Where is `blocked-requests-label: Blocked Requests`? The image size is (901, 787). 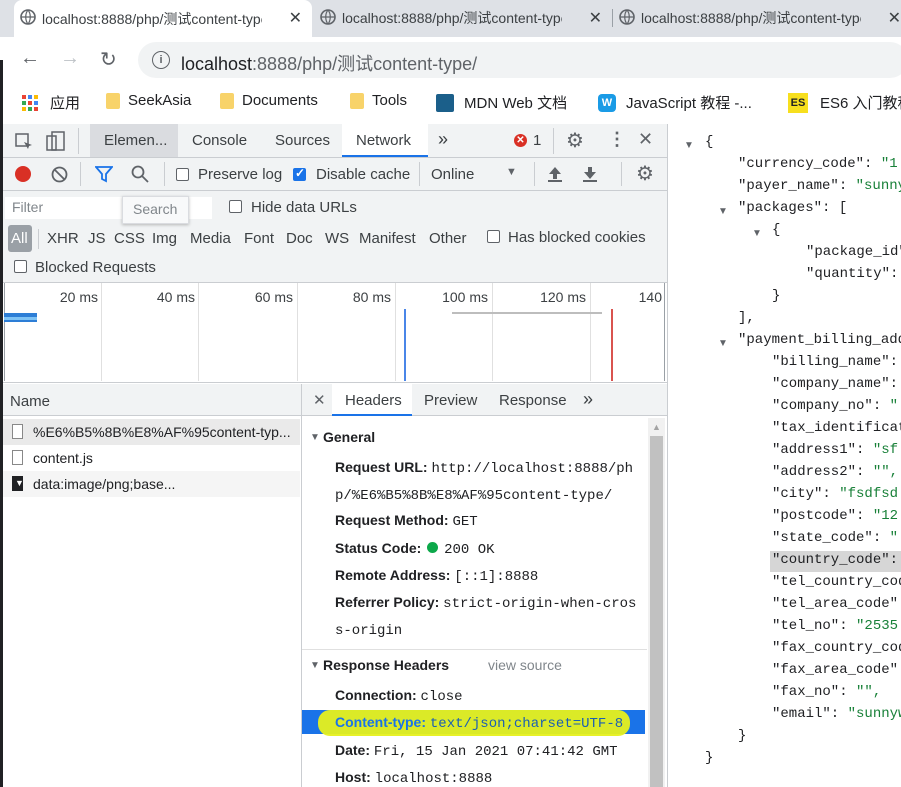
blocked-requests-label: Blocked Requests is located at coordinates (95, 267).